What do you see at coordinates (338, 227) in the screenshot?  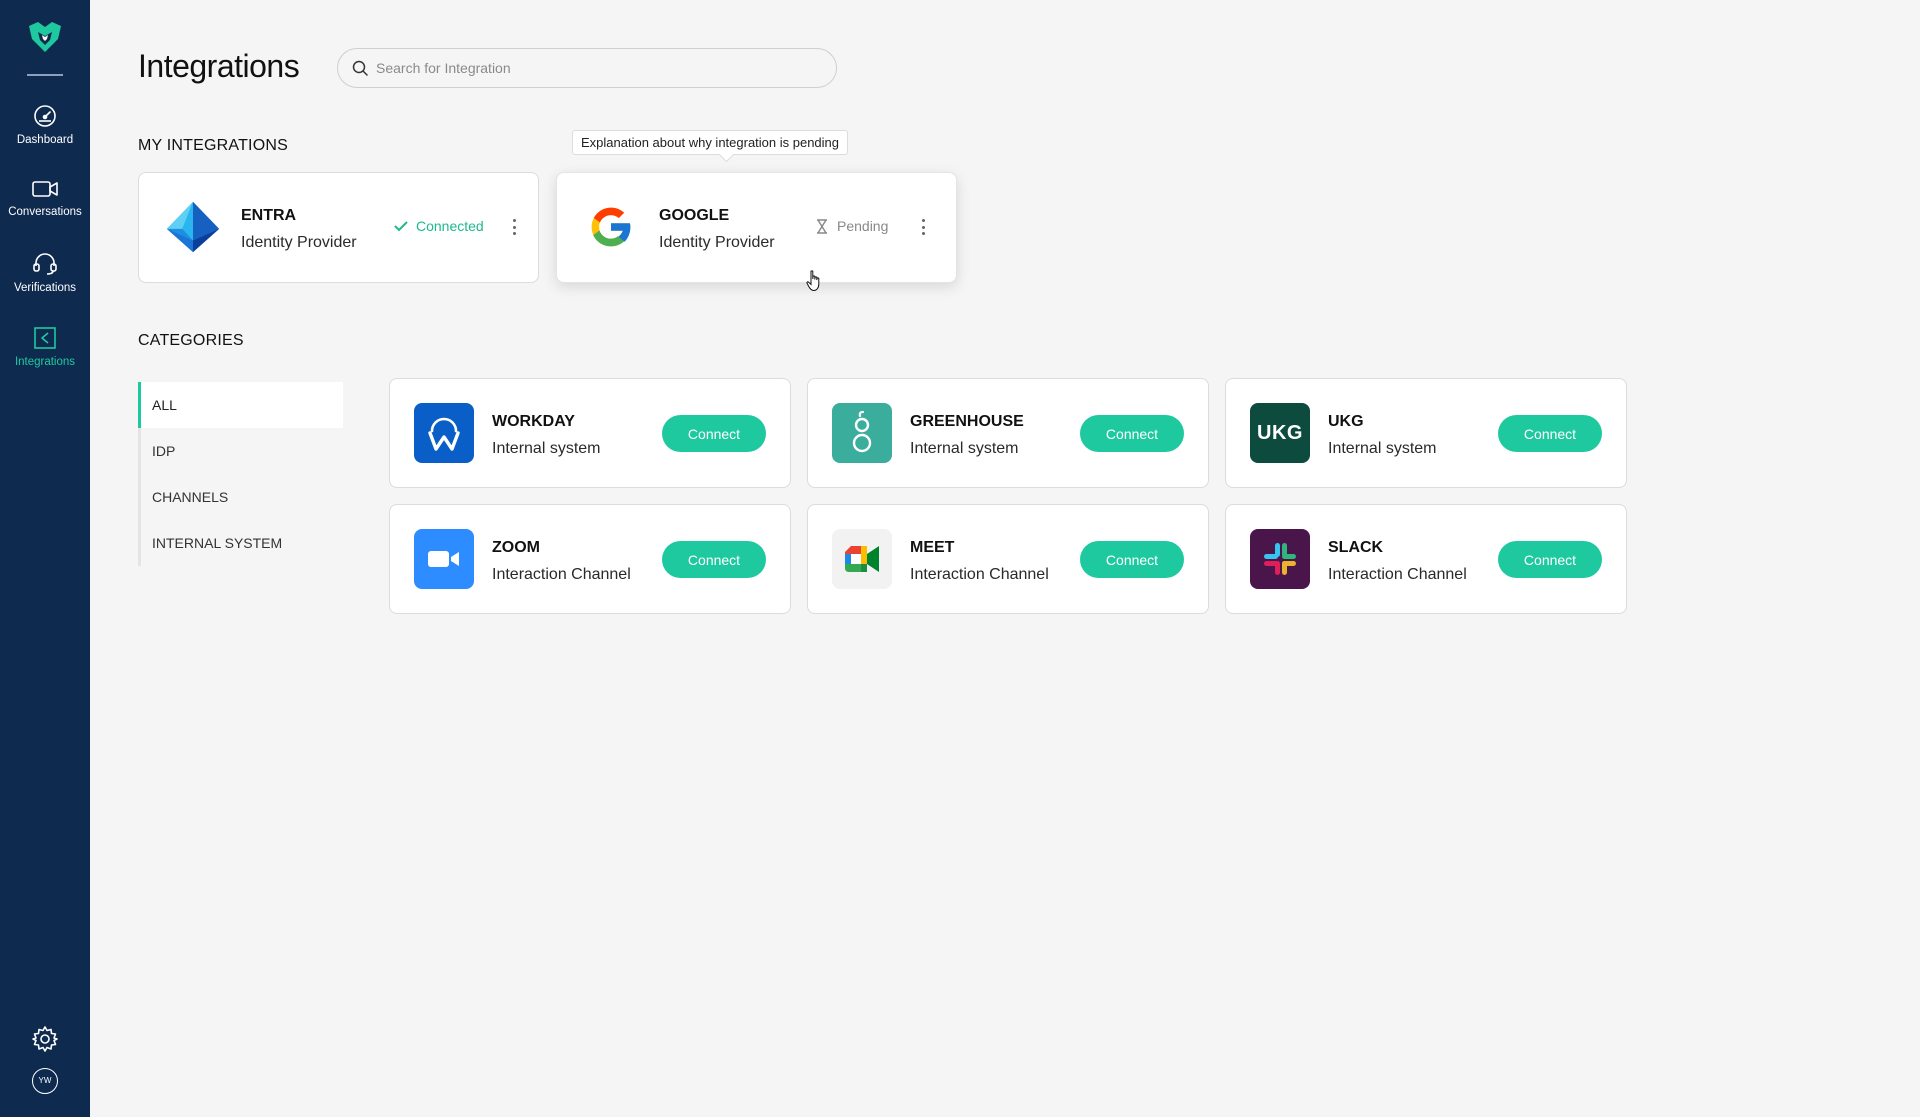 I see `integration-card-entra: ENTRA Identity Provider Connected` at bounding box center [338, 227].